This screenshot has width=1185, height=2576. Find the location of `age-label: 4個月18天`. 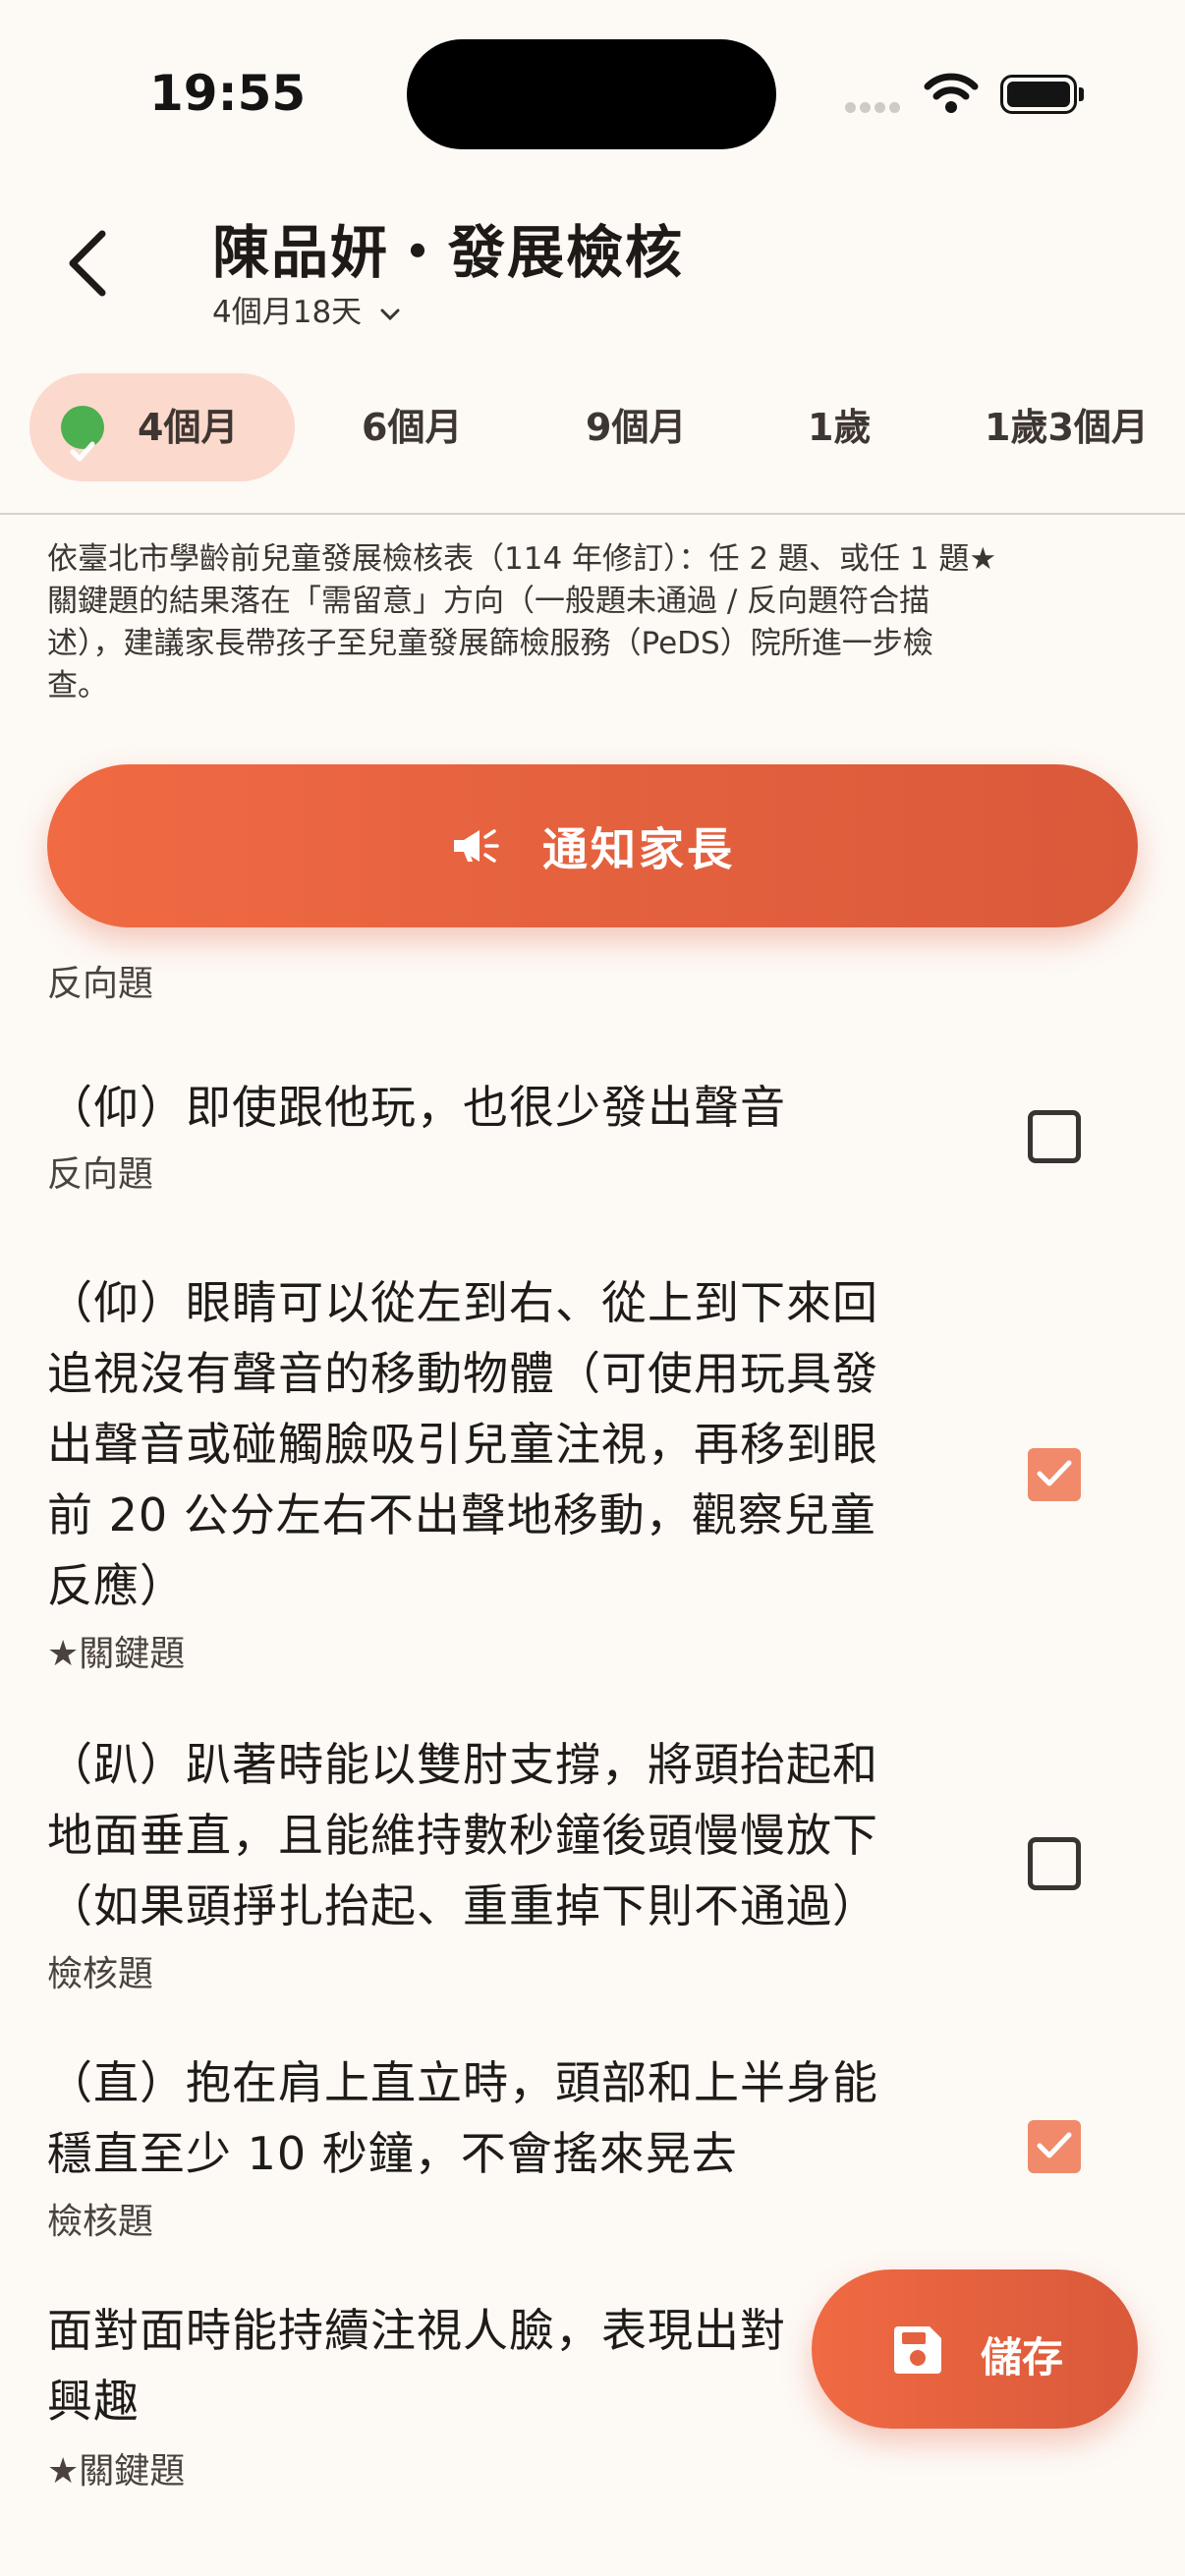

age-label: 4個月18天 is located at coordinates (288, 312).